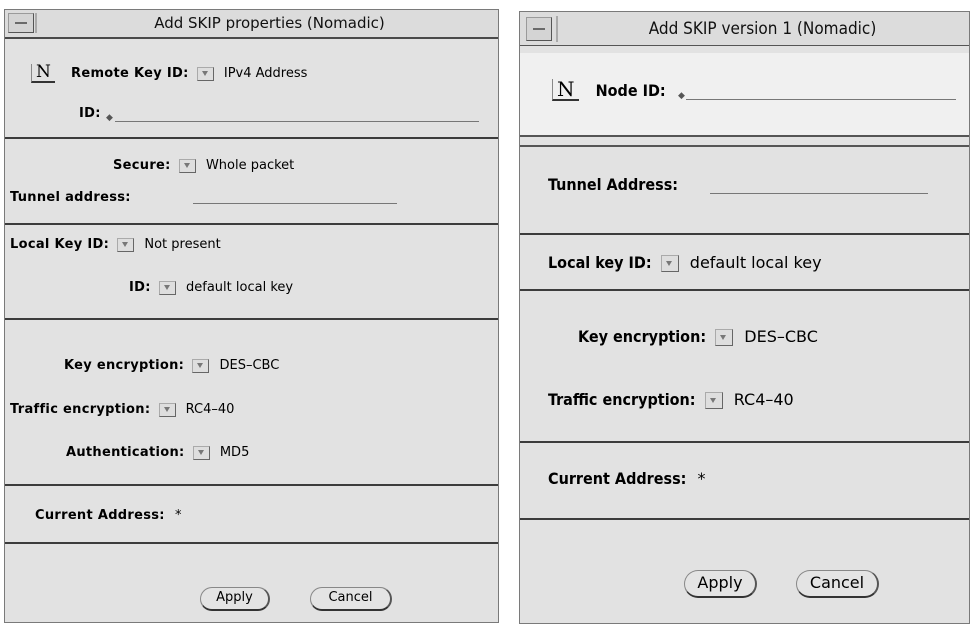 This screenshot has height=627, width=970. I want to click on title-bar: Add SKIP version 1 (Nomadic), so click(744, 29).